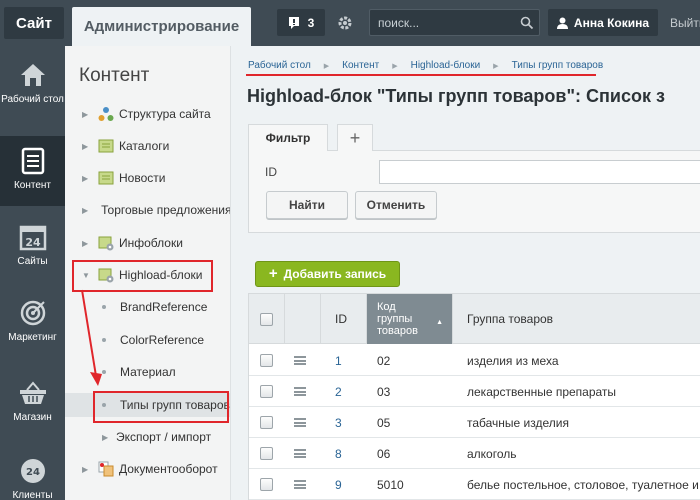  I want to click on row-id: 8, so click(338, 453).